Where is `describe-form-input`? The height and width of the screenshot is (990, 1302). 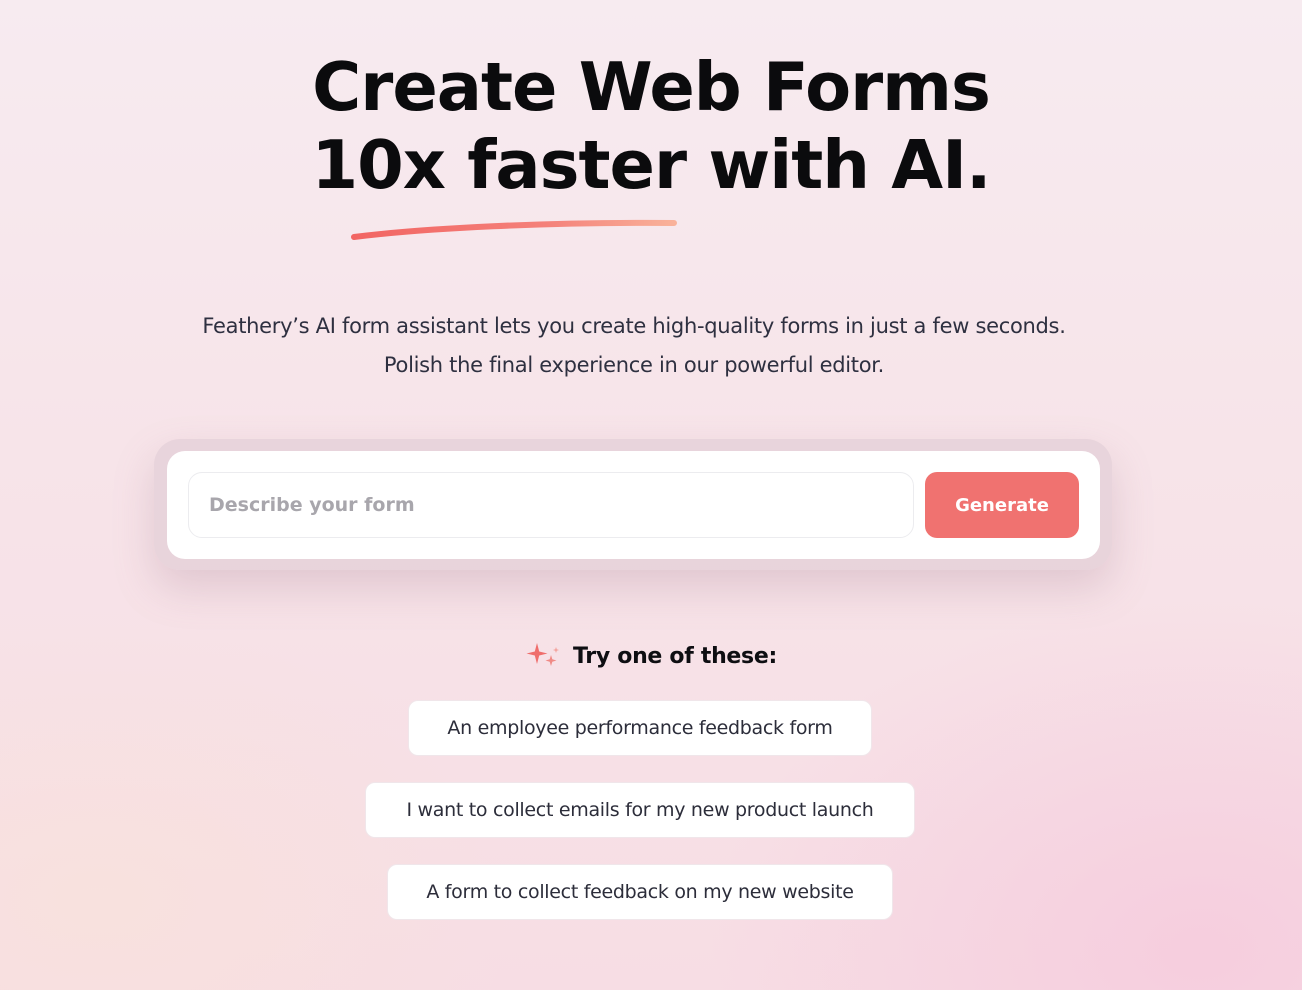
describe-form-input is located at coordinates (551, 505).